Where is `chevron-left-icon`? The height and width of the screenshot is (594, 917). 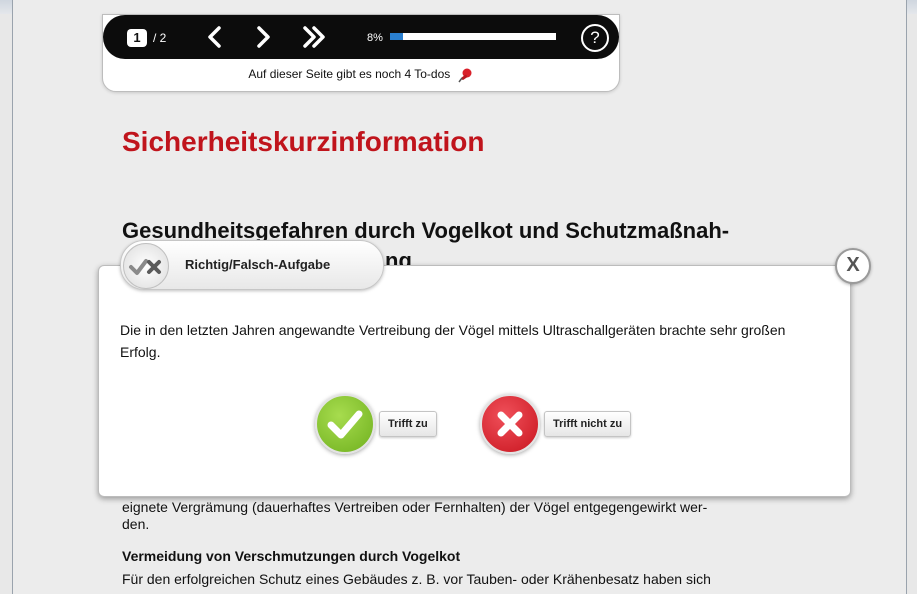
chevron-left-icon is located at coordinates (214, 37).